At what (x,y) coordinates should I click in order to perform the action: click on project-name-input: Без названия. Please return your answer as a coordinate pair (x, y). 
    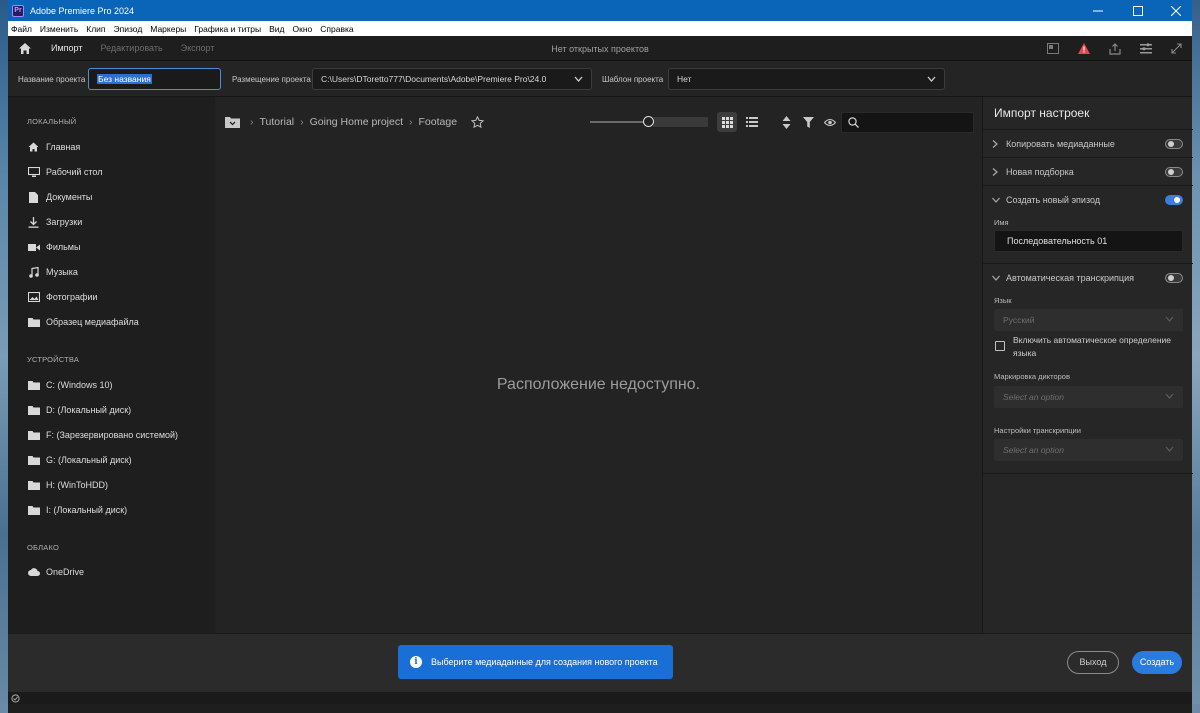
    Looking at the image, I should click on (154, 79).